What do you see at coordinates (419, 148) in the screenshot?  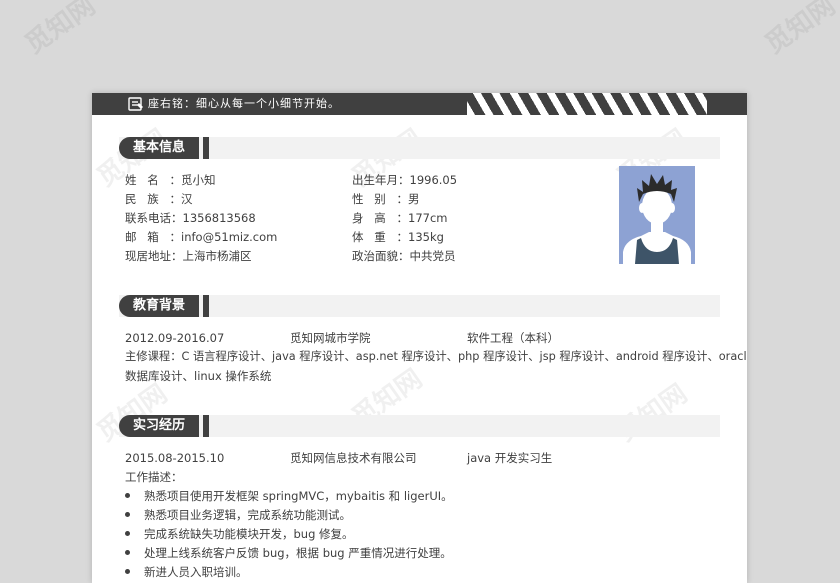 I see `section-basic-info: 基本信息` at bounding box center [419, 148].